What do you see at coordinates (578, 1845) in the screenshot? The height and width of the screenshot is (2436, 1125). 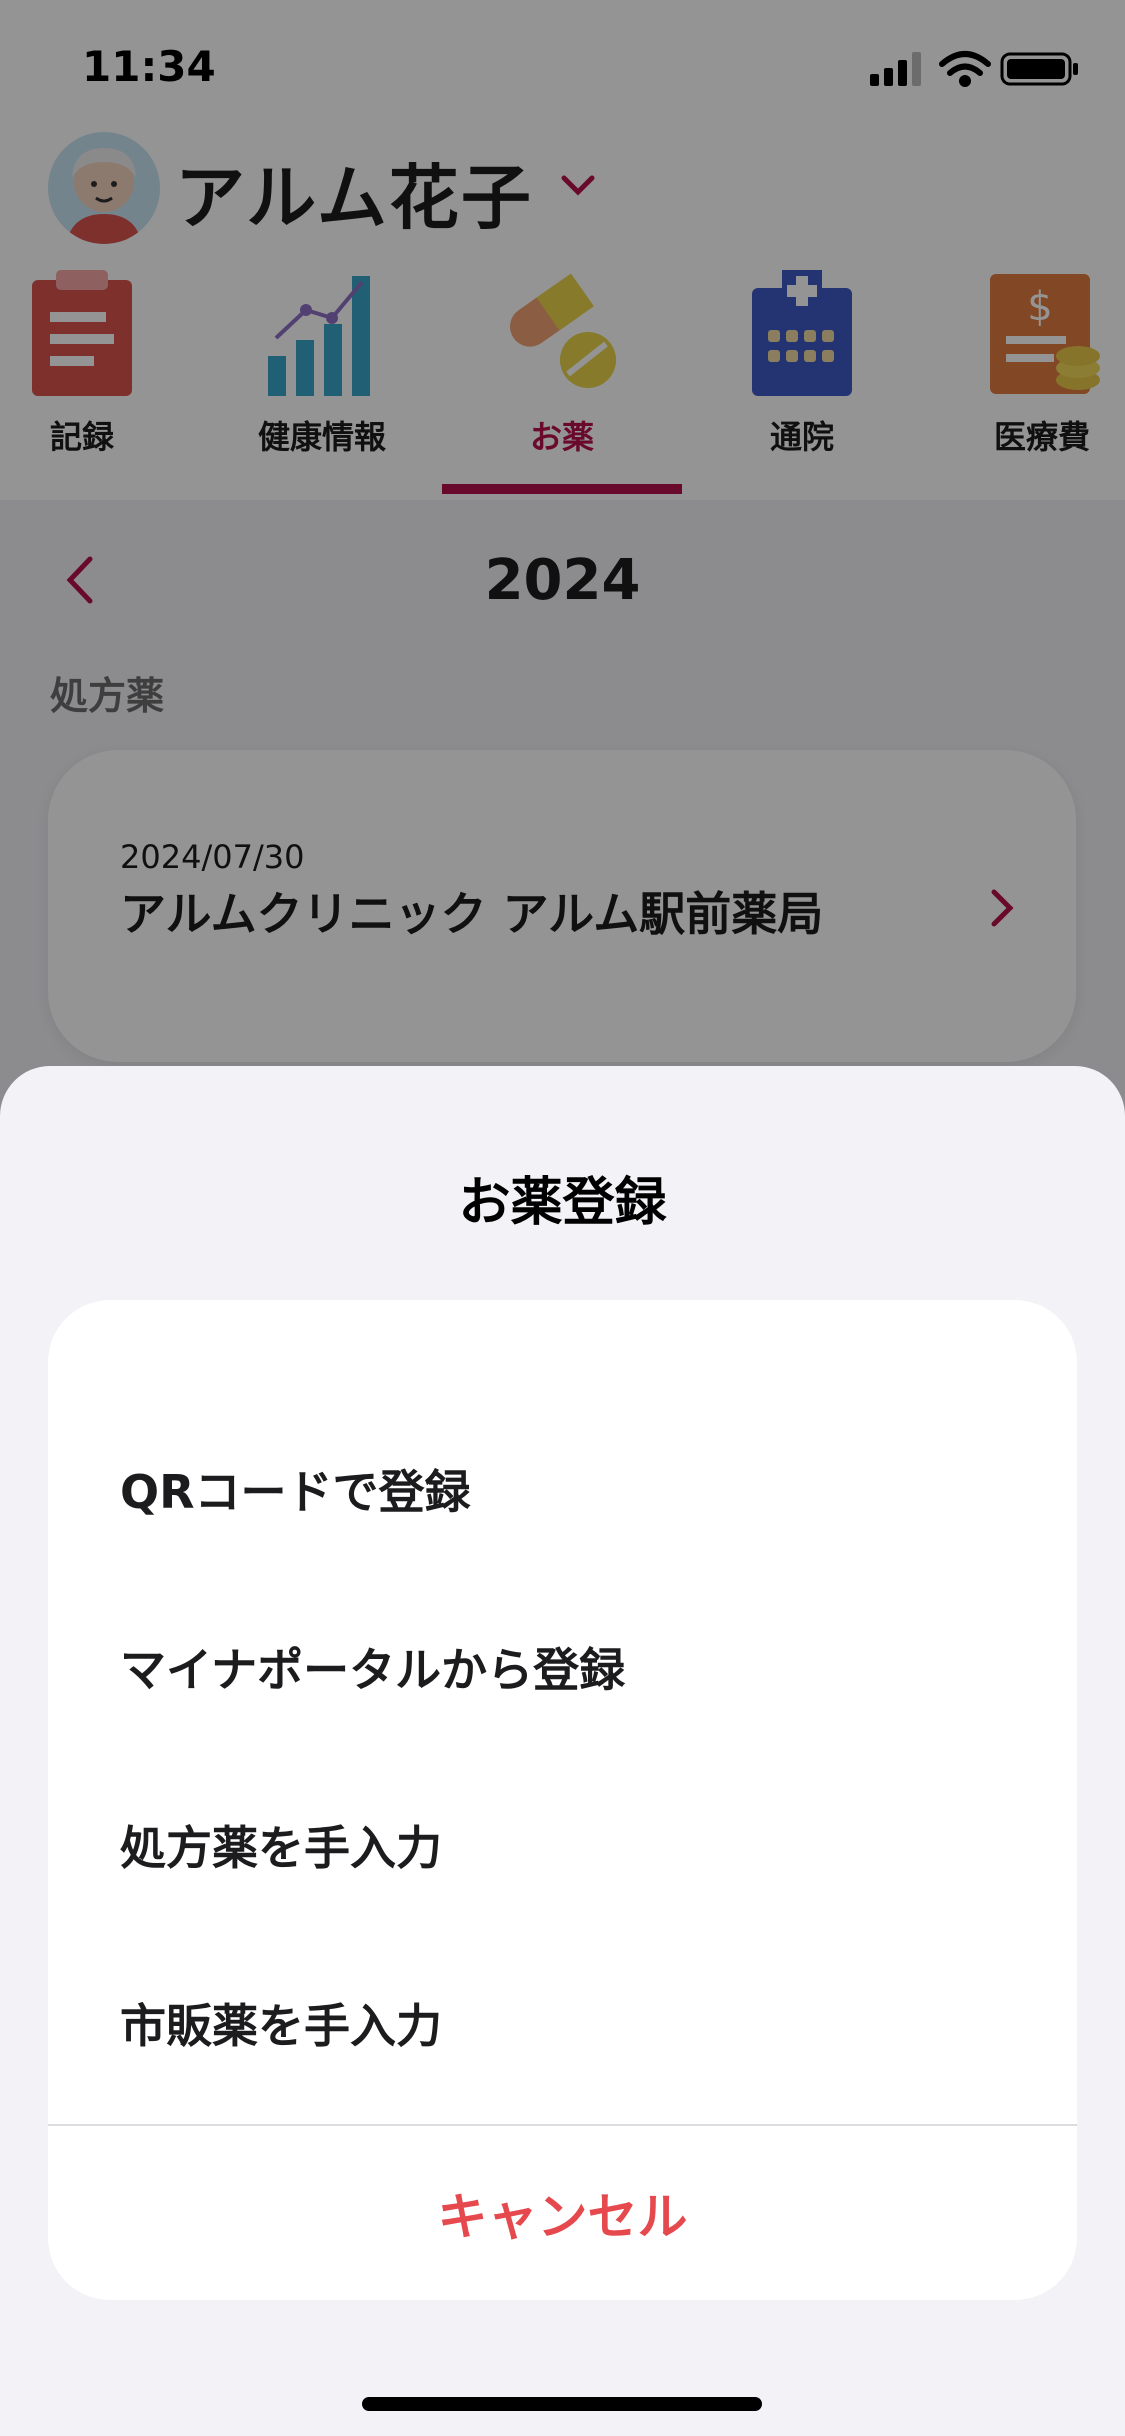 I see `option-manual-prescription: 処方薬を手入力` at bounding box center [578, 1845].